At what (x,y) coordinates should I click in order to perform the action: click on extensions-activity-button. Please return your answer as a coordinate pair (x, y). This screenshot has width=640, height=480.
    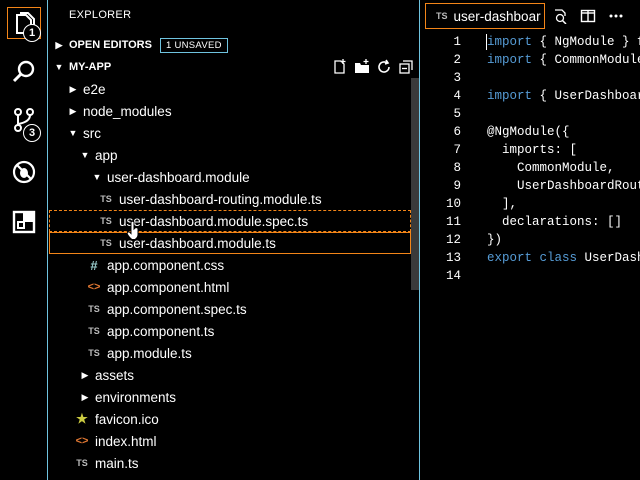
    Looking at the image, I should click on (24, 222).